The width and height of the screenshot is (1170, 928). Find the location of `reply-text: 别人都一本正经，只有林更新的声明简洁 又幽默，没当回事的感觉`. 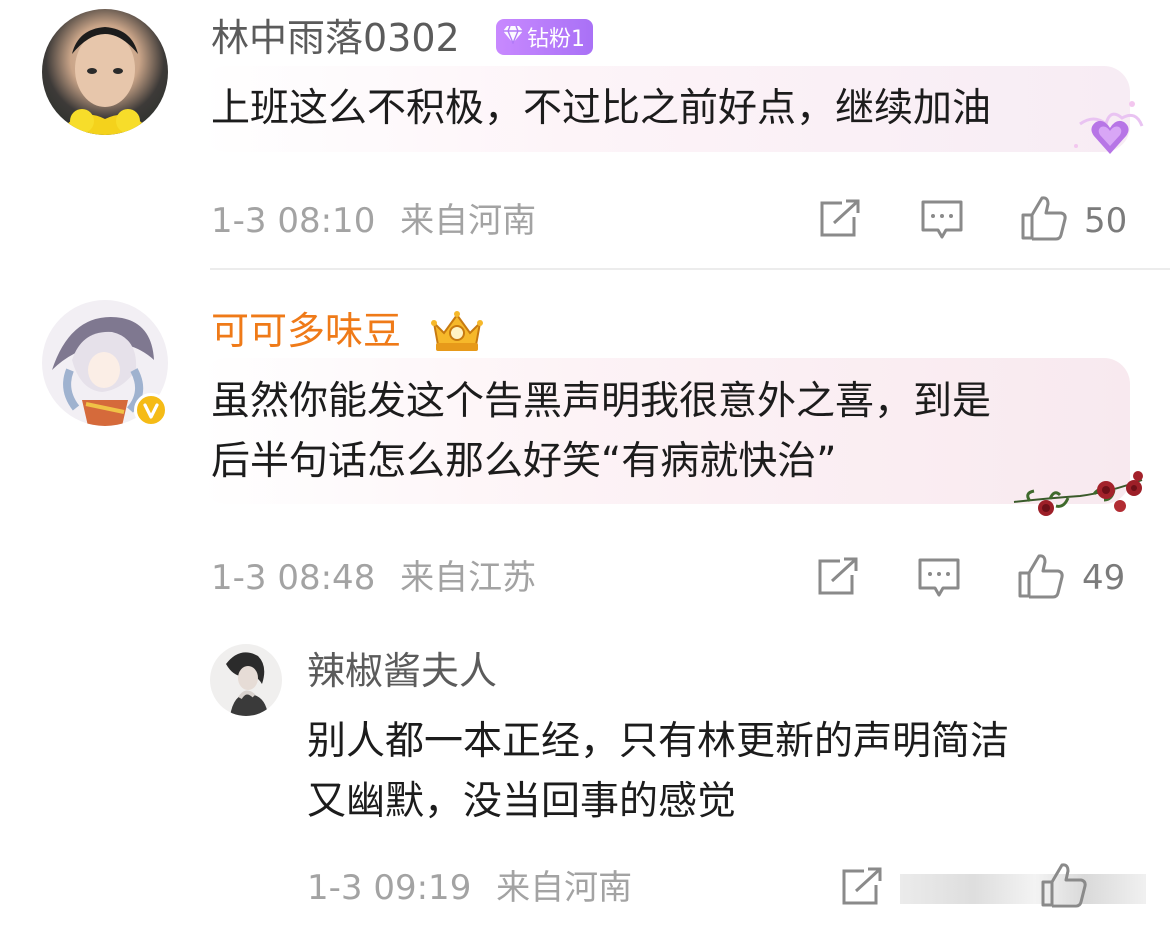

reply-text: 别人都一本正经，只有林更新的声明简洁 又幽默，没当回事的感觉 is located at coordinates (658, 772).